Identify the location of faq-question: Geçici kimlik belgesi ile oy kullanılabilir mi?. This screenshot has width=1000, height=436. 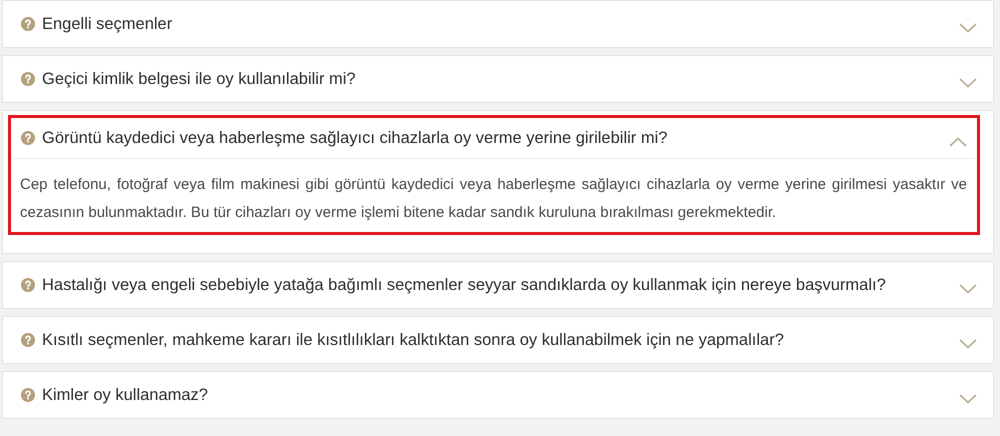
(495, 79).